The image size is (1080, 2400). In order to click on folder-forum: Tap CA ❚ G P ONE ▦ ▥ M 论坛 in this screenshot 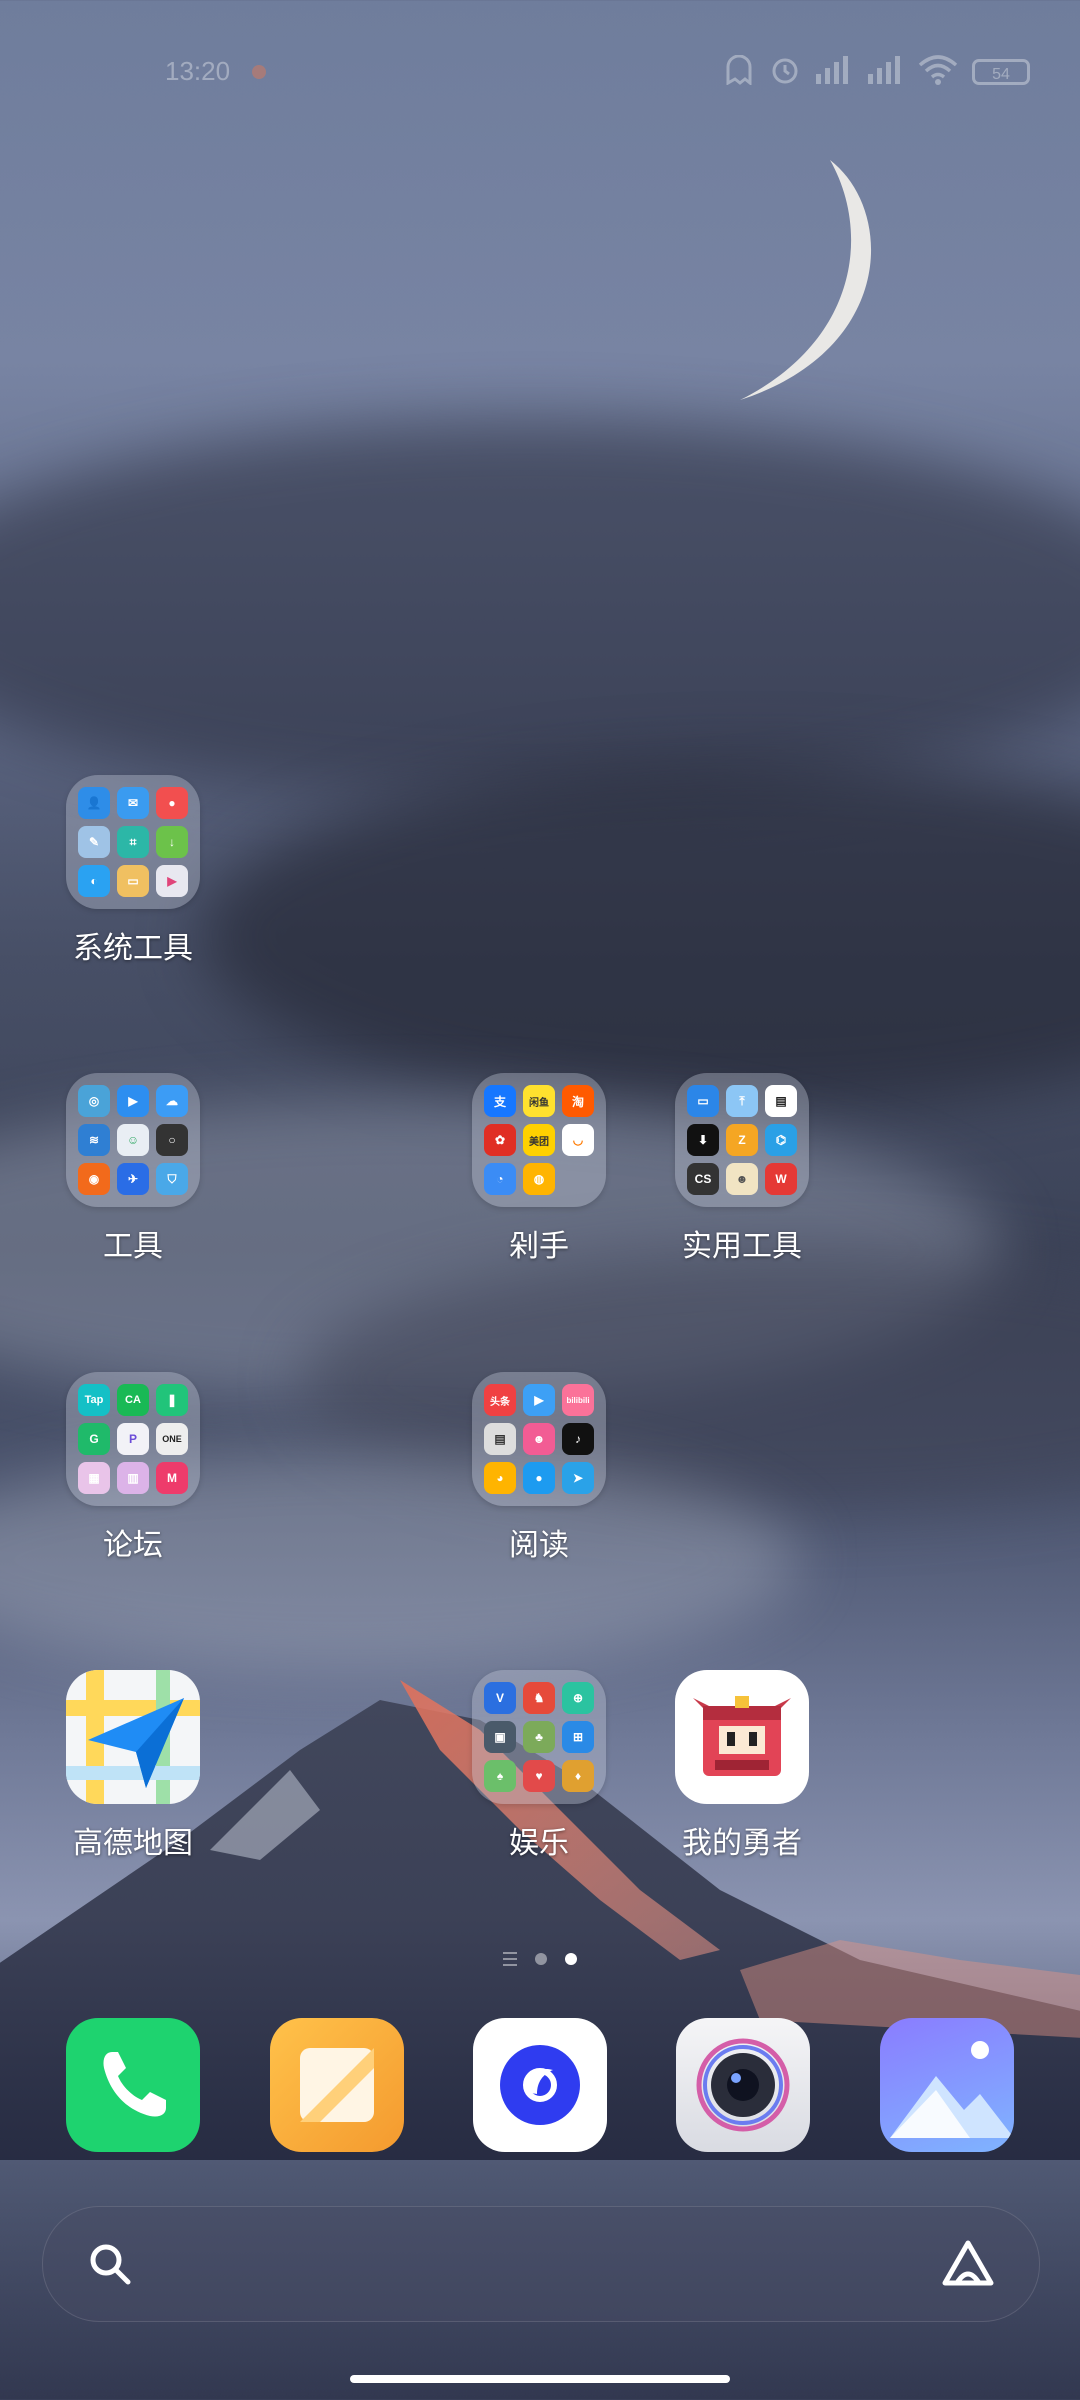, I will do `click(133, 1468)`.